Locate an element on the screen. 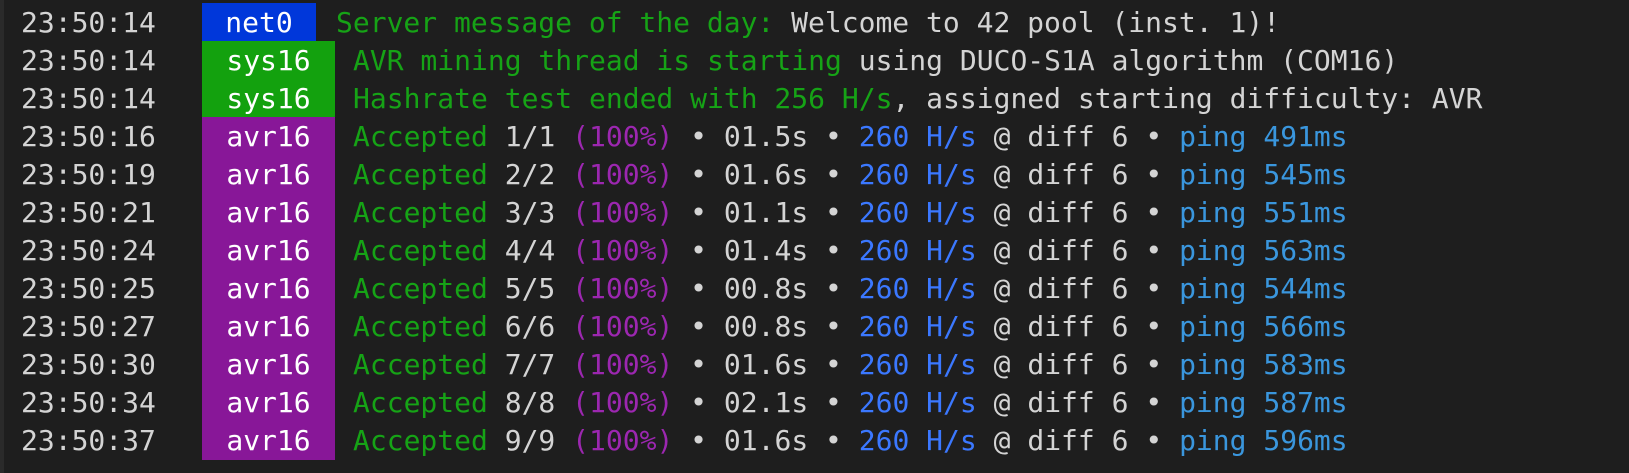 The width and height of the screenshot is (1629, 473). timestamp: 23:50:27 is located at coordinates (88, 326).